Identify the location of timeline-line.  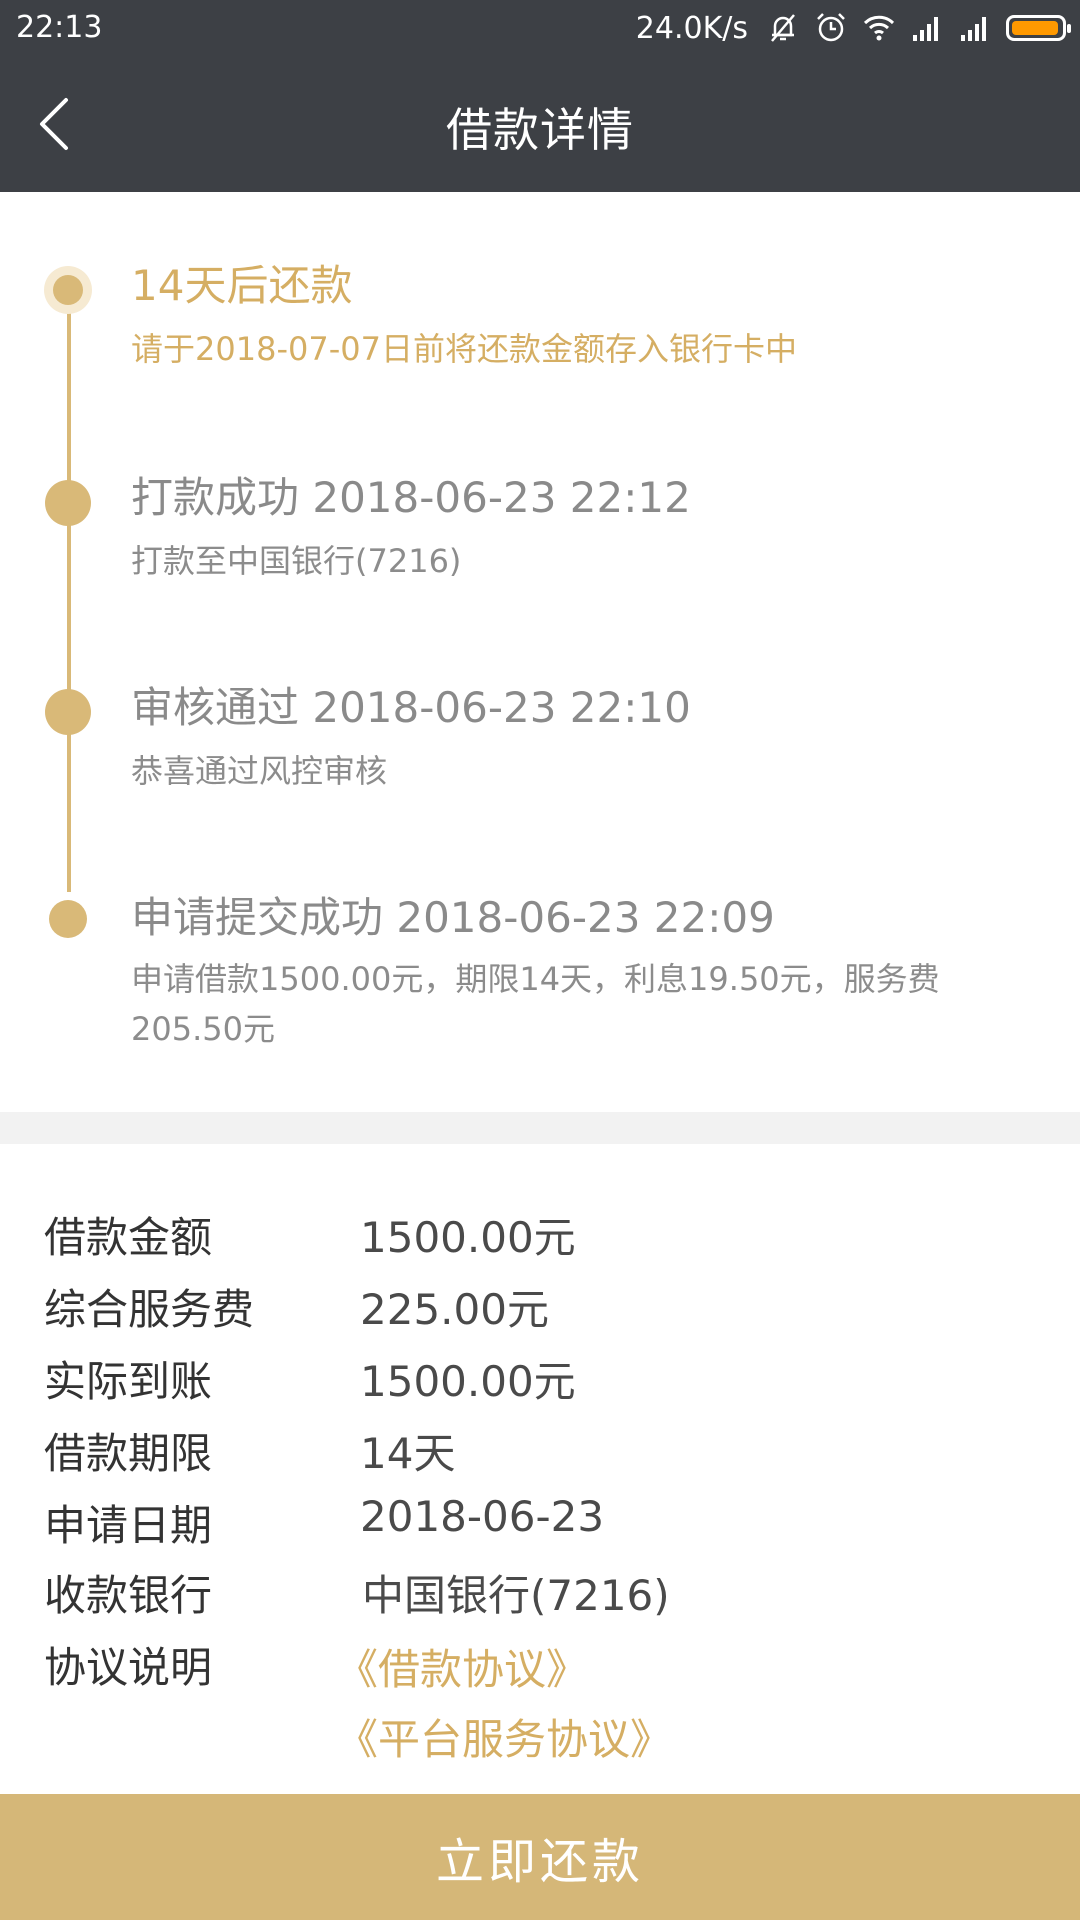
(69, 592).